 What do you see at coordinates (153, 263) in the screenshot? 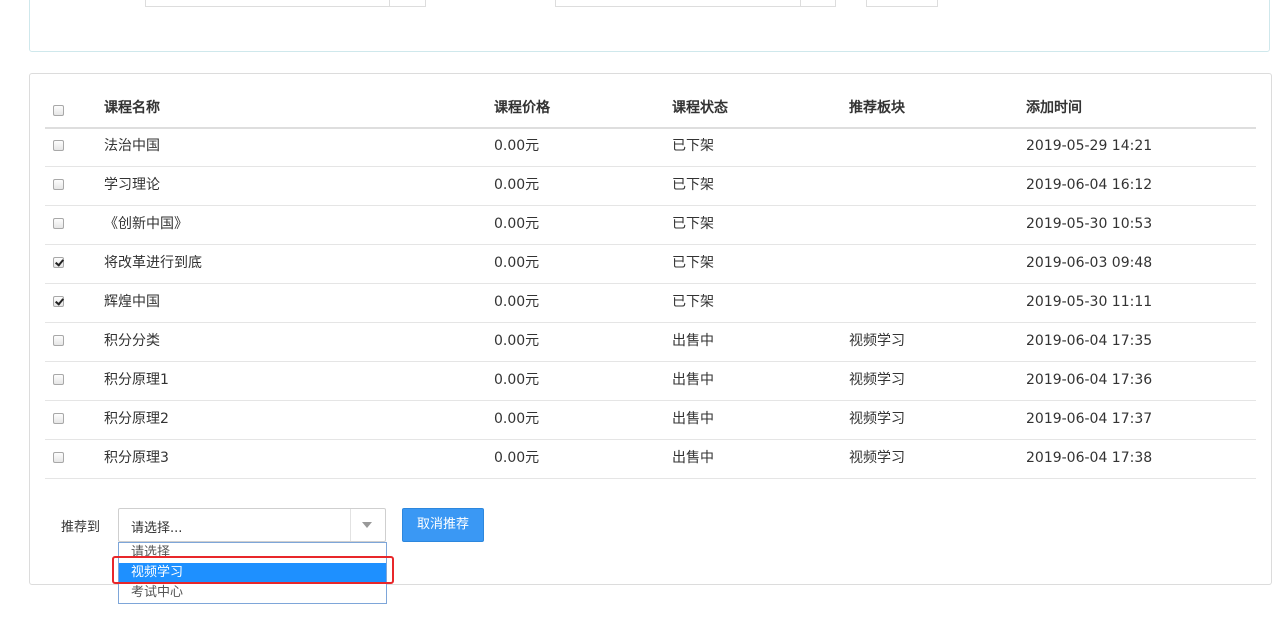
I see `course-name-cell: 将改革进行到底` at bounding box center [153, 263].